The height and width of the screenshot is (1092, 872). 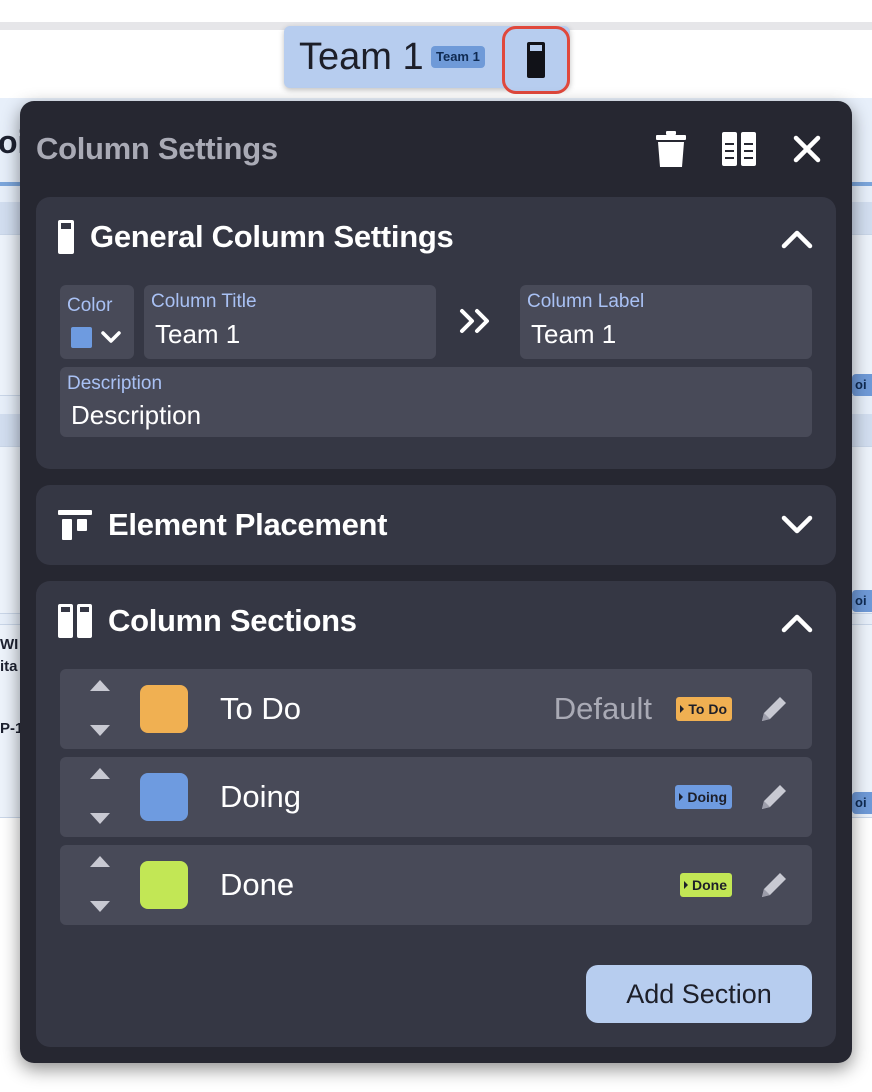 I want to click on align-top-icon, so click(x=75, y=525).